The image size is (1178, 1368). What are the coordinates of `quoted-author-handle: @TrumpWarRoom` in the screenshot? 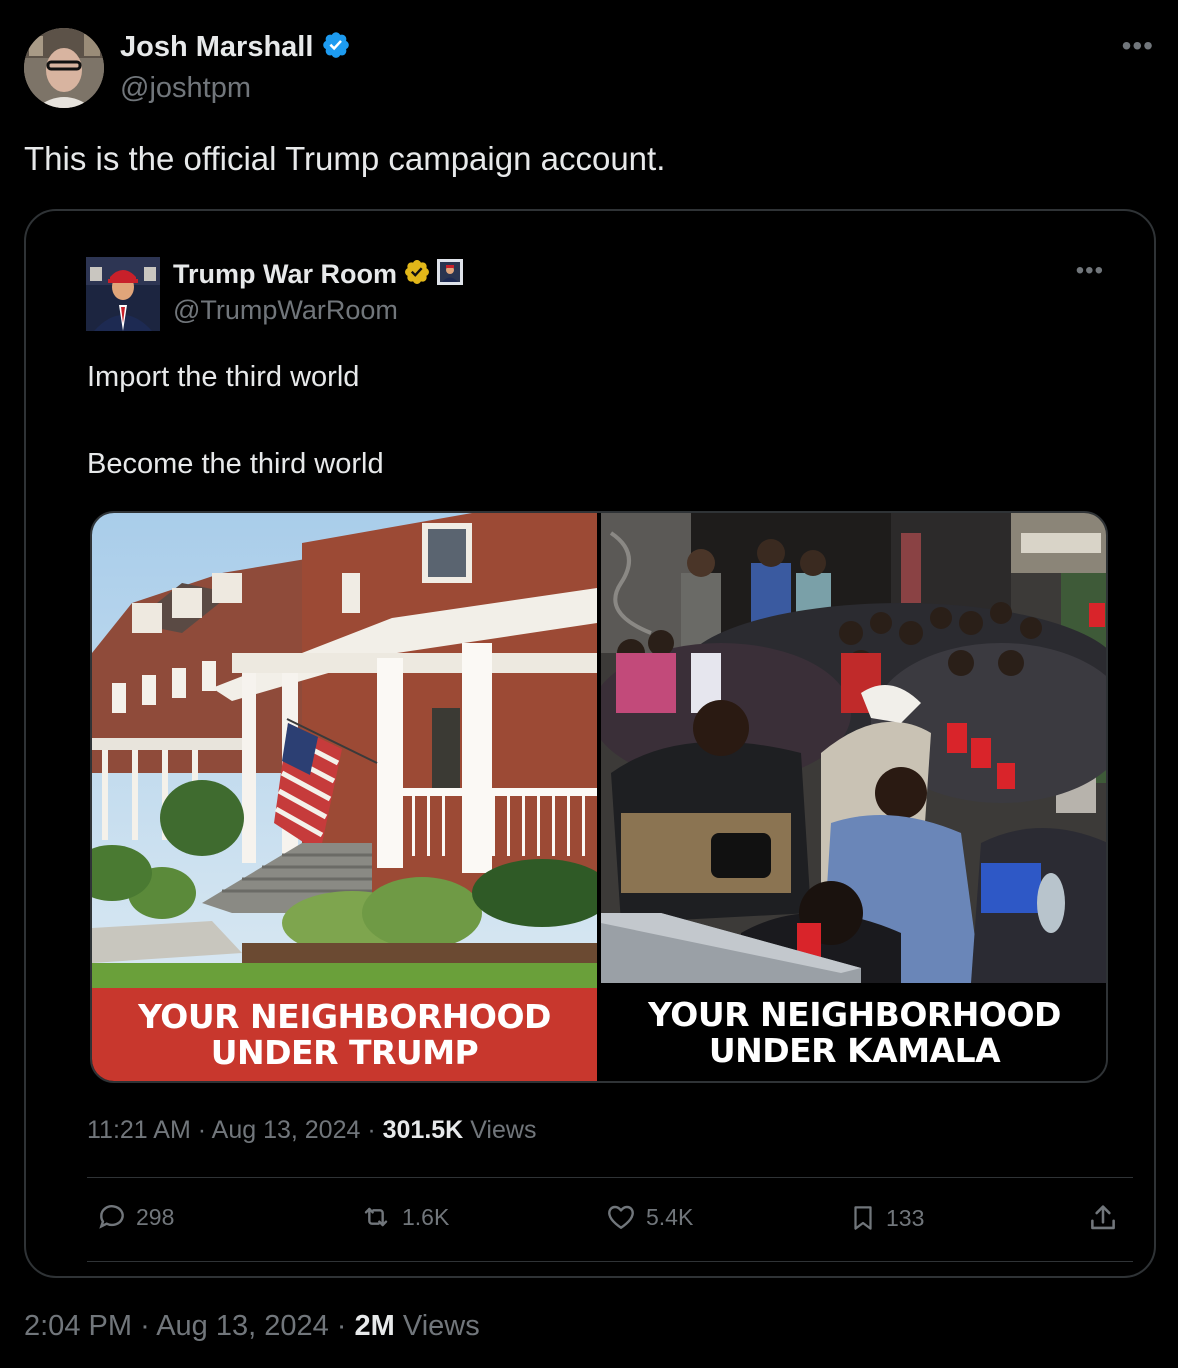 It's located at (285, 310).